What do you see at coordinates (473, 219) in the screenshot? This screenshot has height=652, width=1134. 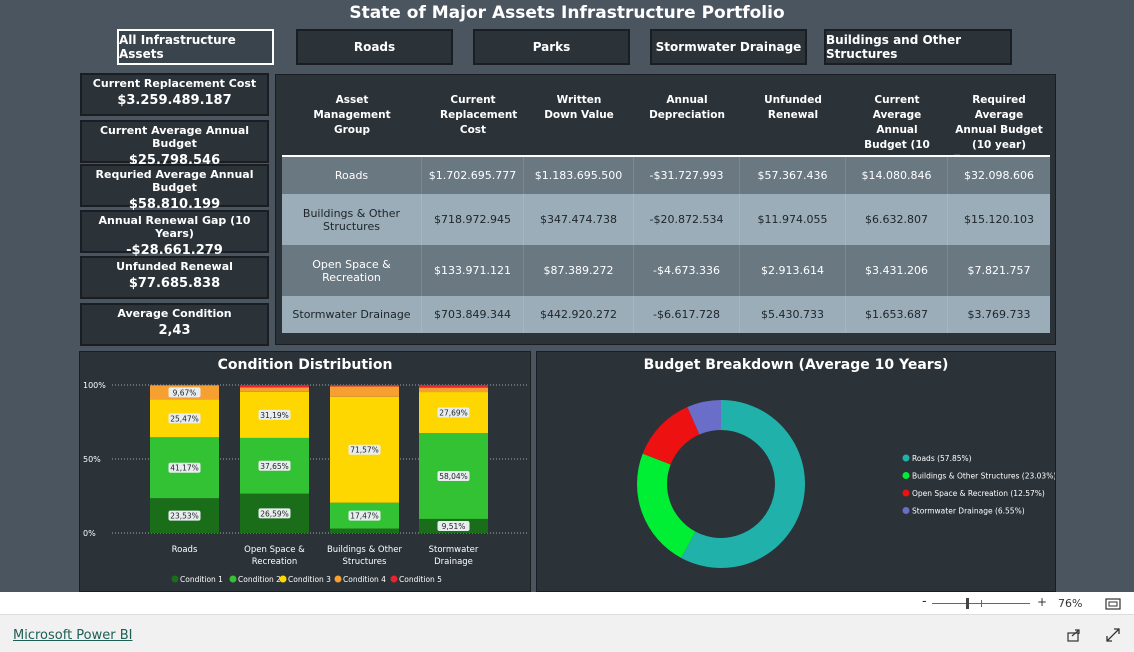 I see `table-cell: $718.972.945` at bounding box center [473, 219].